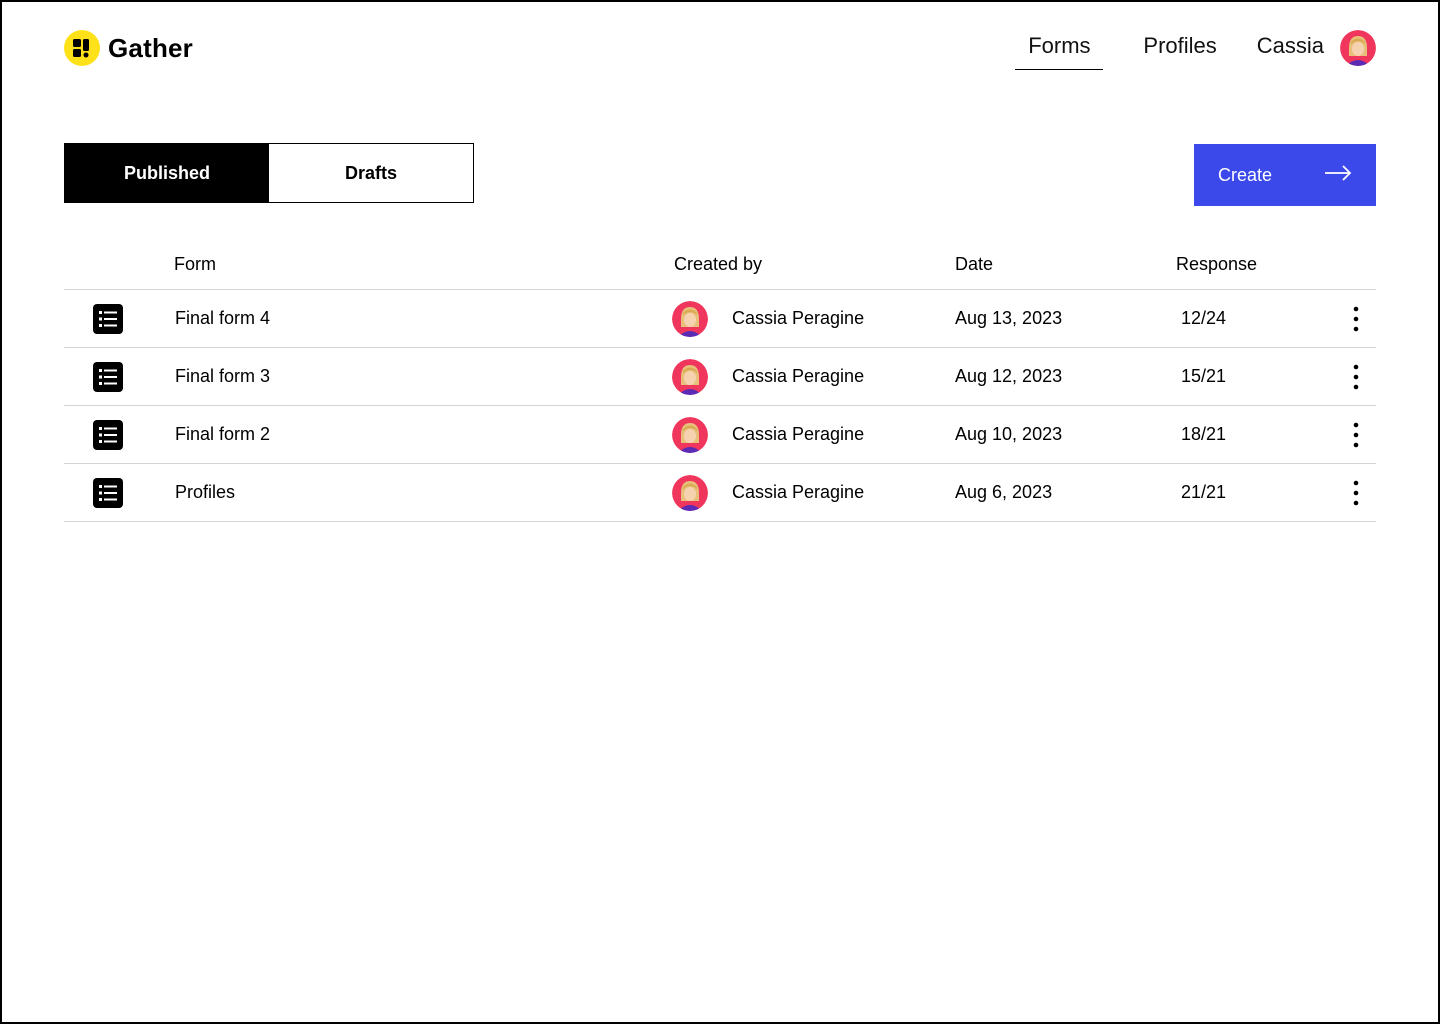 The height and width of the screenshot is (1024, 1440). Describe the element at coordinates (1204, 434) in the screenshot. I see `form-response: 18/21` at that location.